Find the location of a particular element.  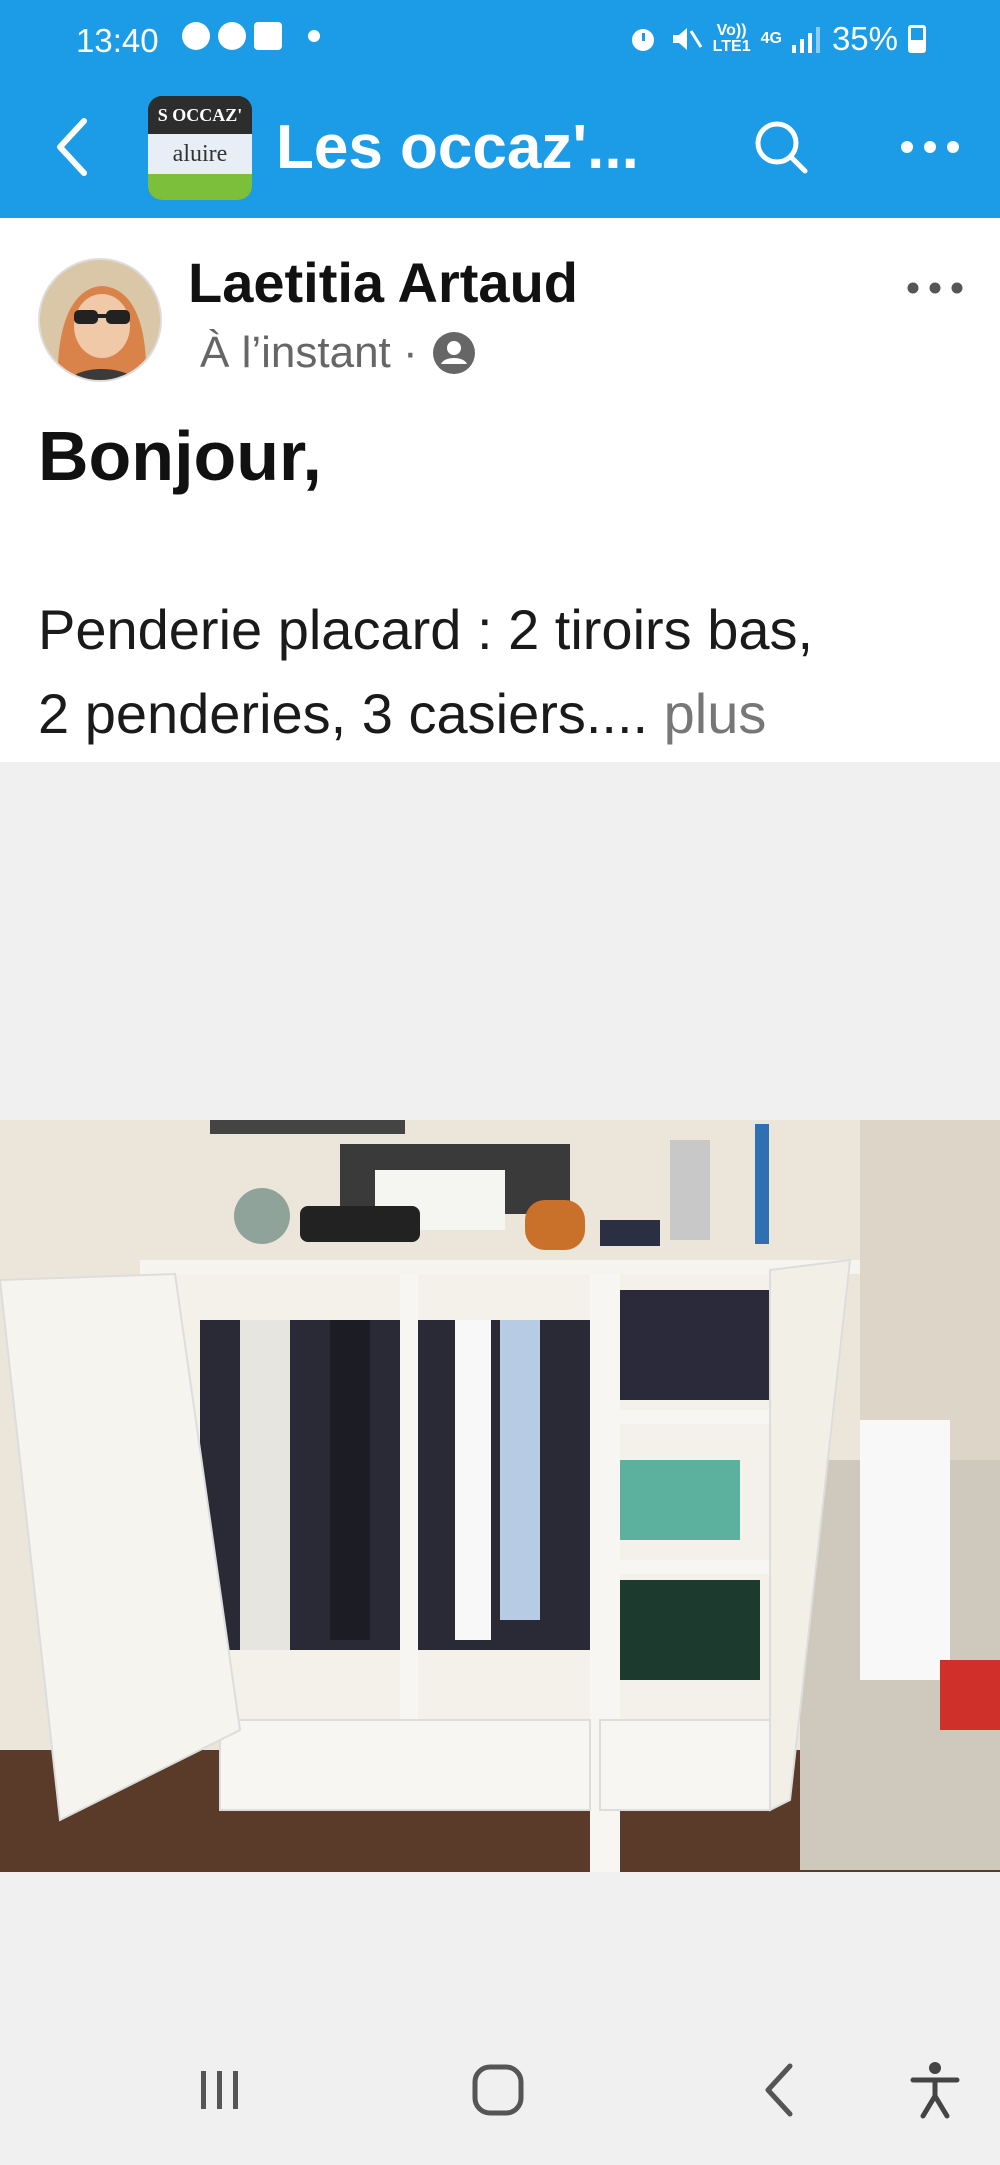

group-logo: S OCCAZ' aluire is located at coordinates (200, 148).